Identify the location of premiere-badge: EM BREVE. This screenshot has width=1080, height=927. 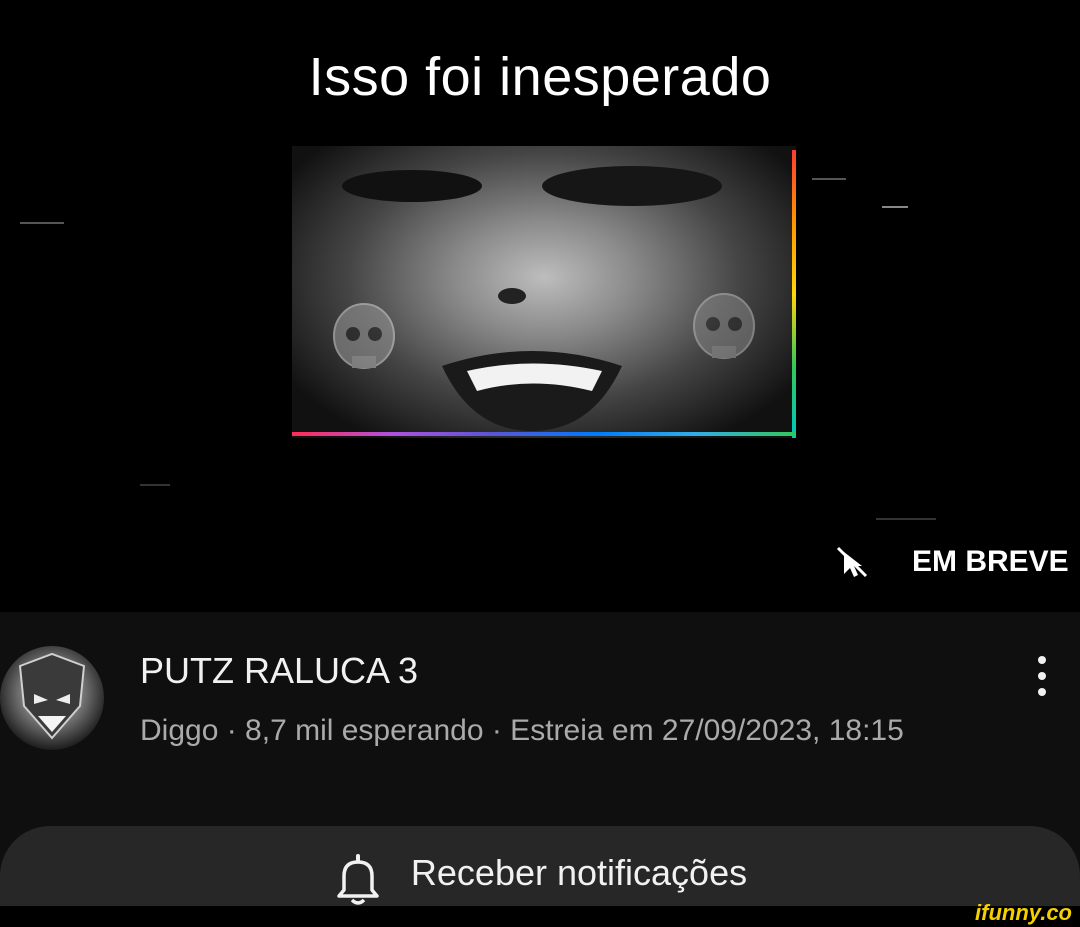
(950, 562).